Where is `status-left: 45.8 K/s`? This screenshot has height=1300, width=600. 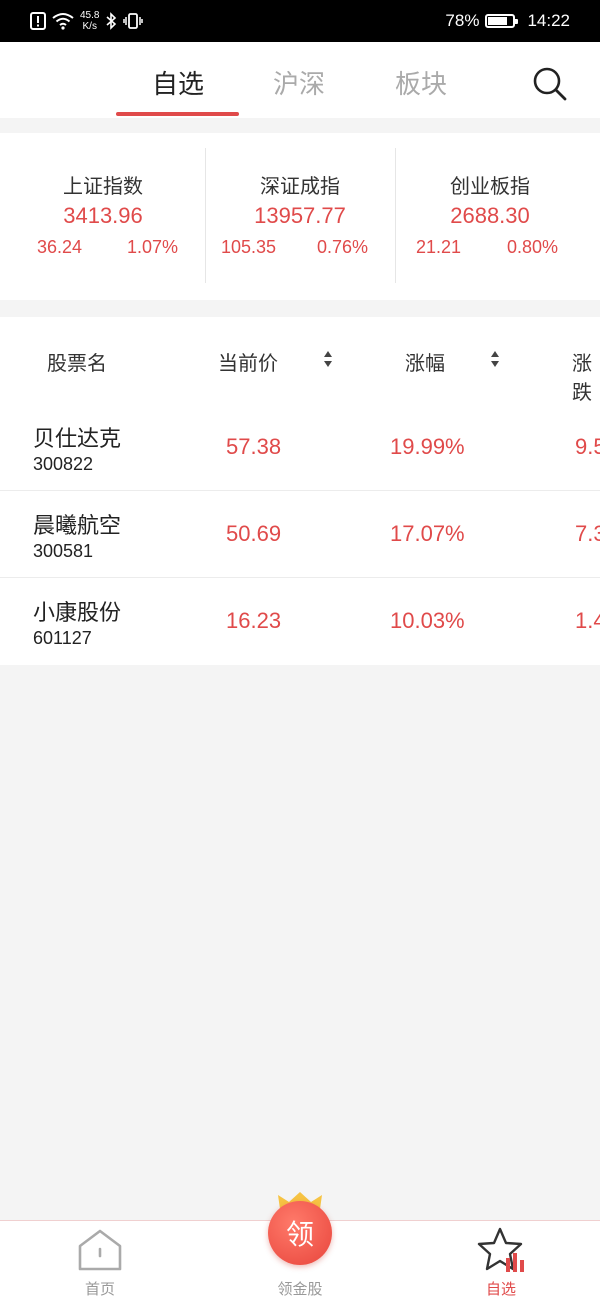
status-left: 45.8 K/s is located at coordinates (87, 21).